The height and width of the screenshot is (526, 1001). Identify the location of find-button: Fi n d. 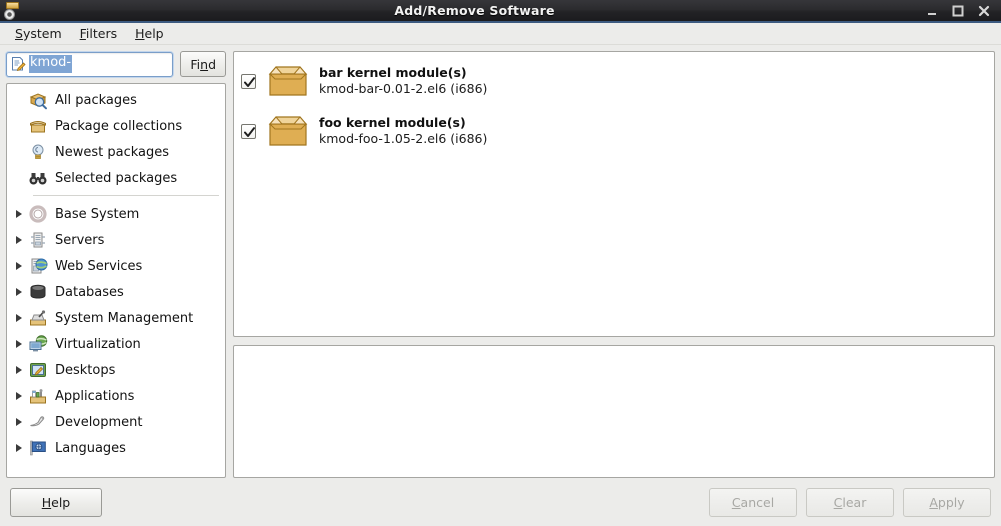
(203, 64).